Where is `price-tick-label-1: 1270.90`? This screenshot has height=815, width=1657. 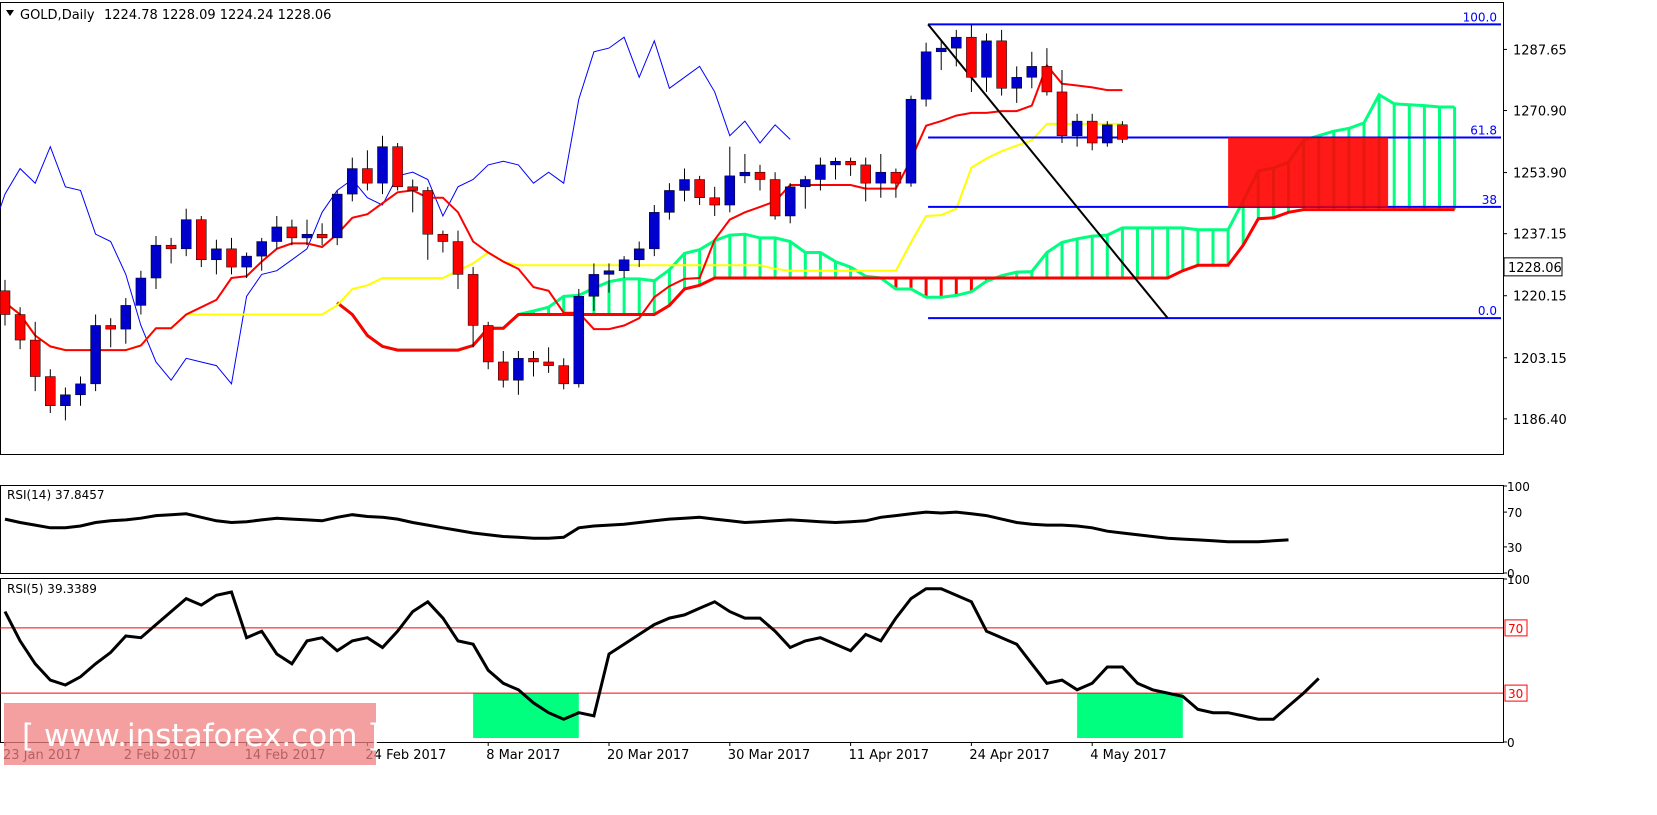
price-tick-label-1: 1270.90 is located at coordinates (1540, 112).